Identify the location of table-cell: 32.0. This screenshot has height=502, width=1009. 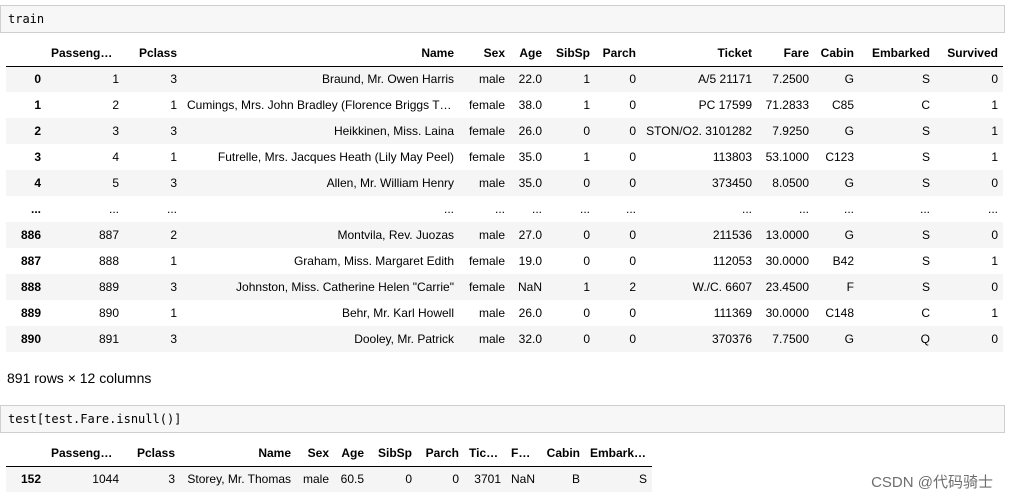
(530, 339).